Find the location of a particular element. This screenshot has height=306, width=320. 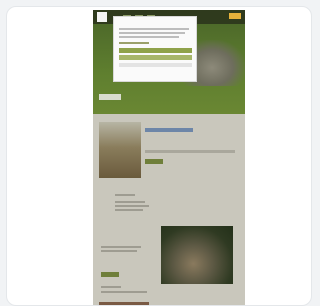

section-button is located at coordinates (110, 274).